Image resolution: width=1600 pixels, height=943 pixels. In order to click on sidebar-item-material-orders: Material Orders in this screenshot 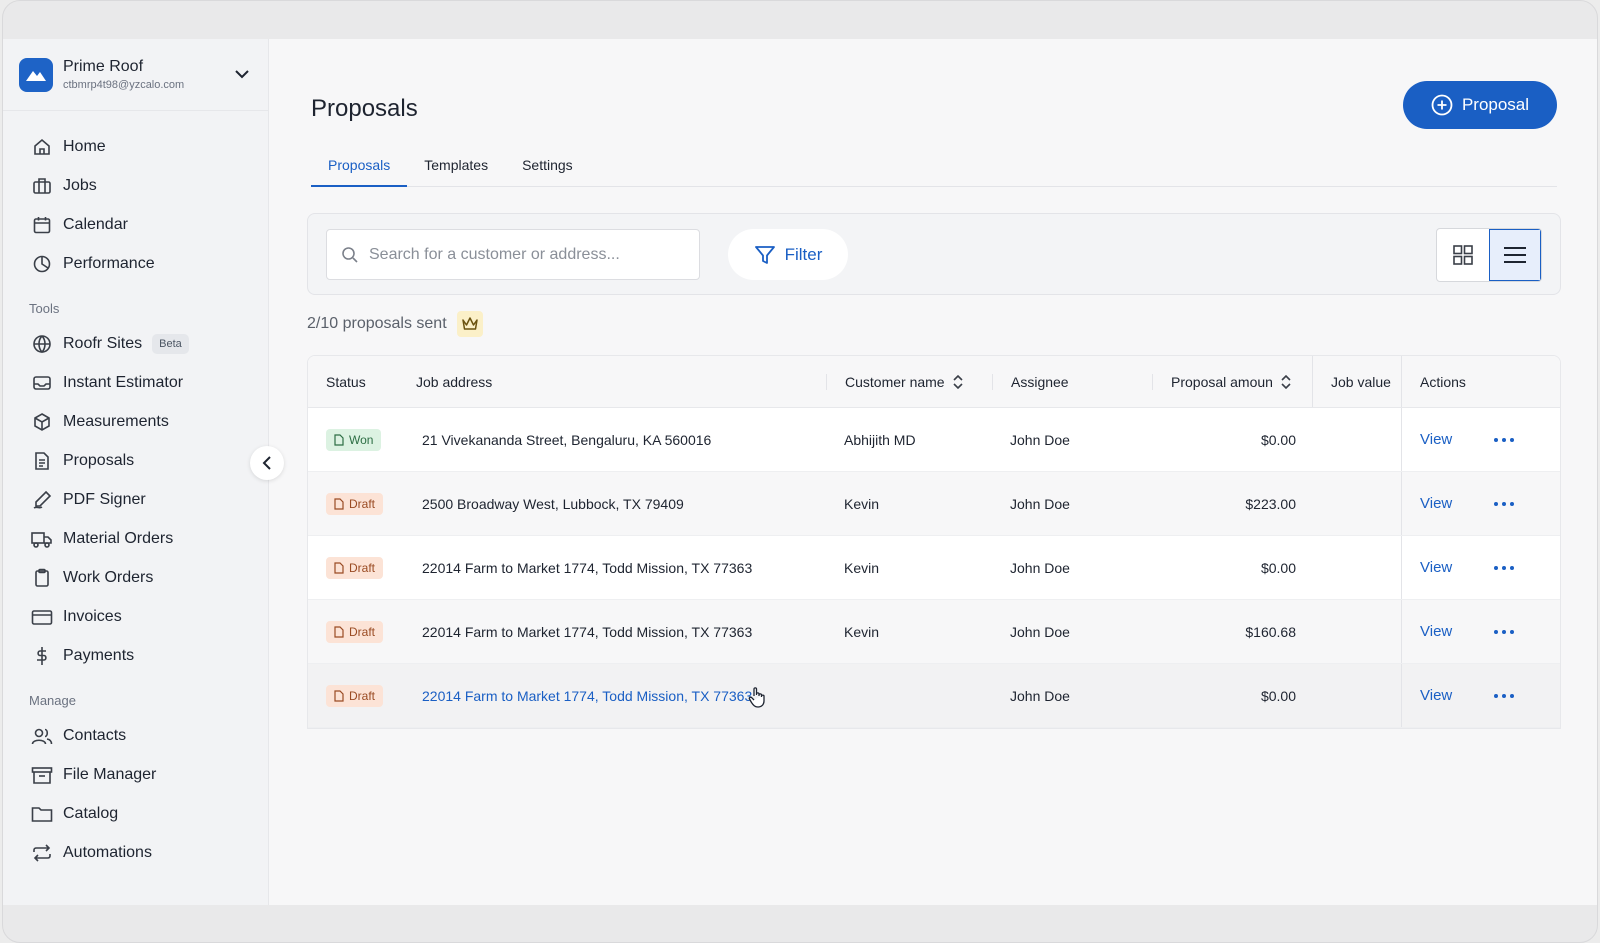, I will do `click(135, 538)`.